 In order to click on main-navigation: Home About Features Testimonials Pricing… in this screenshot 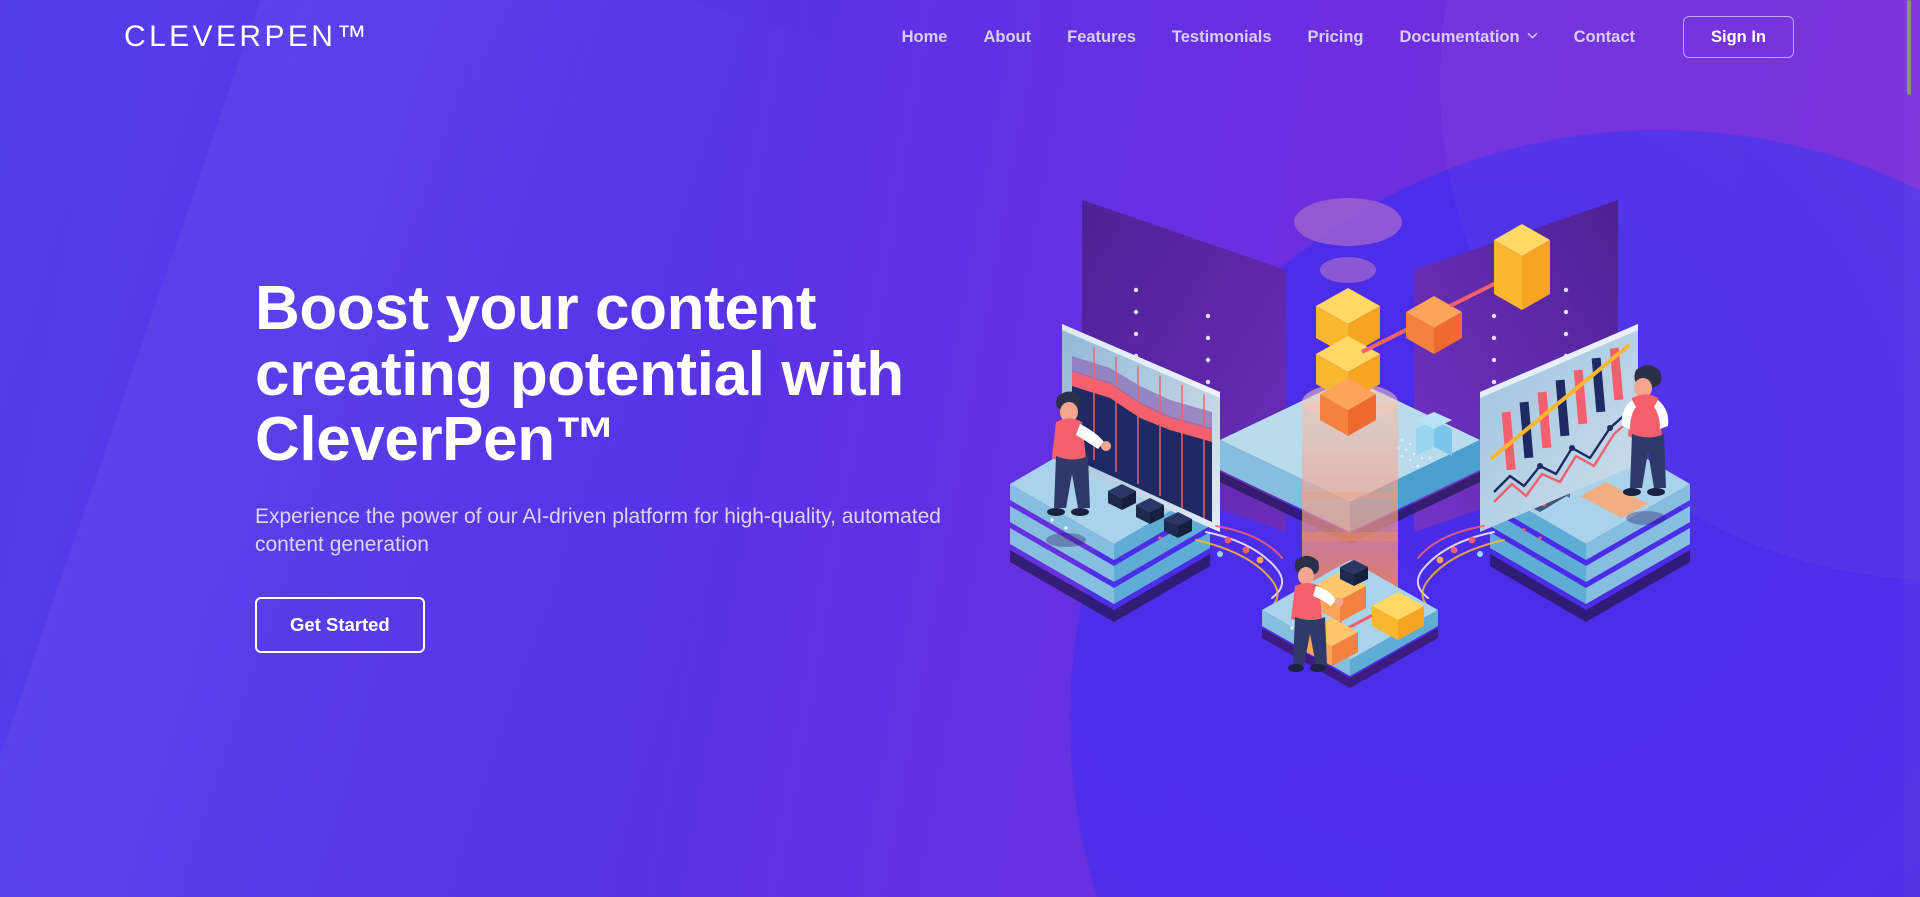, I will do `click(1402, 37)`.